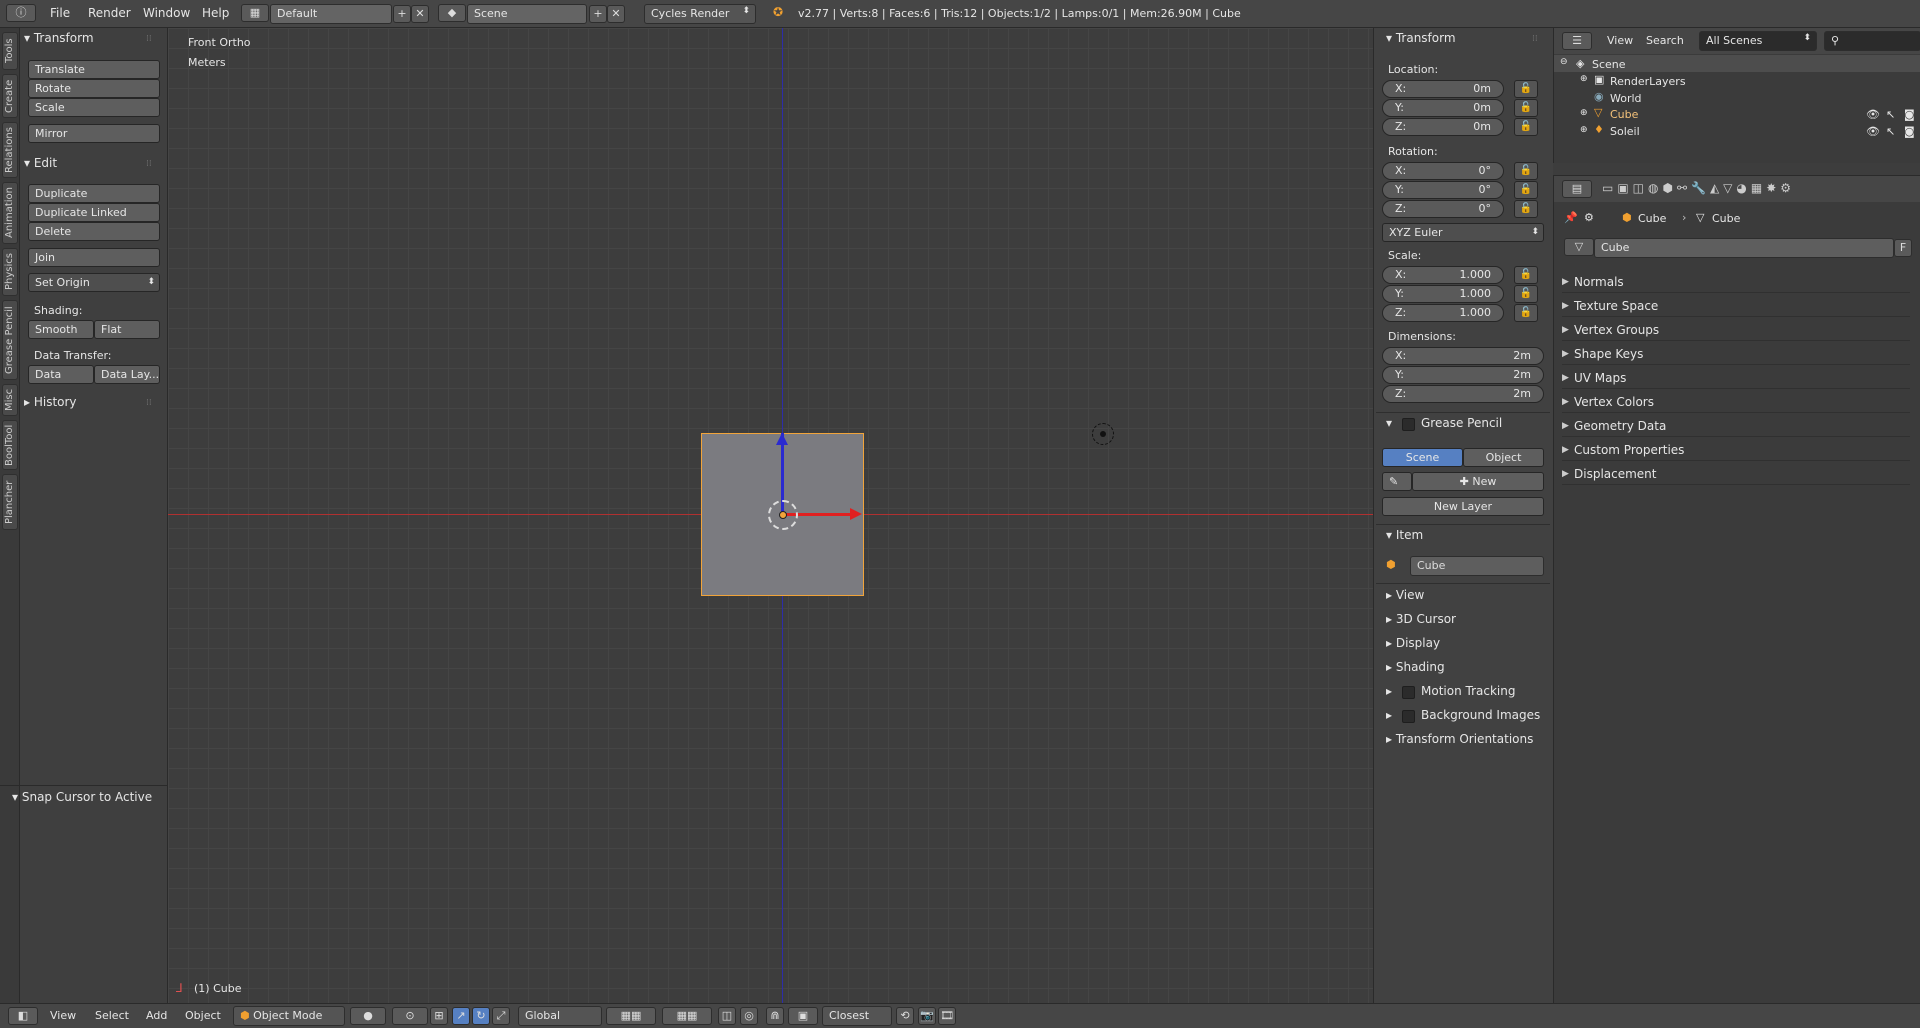  What do you see at coordinates (109, 13) in the screenshot?
I see `menu-render: Render` at bounding box center [109, 13].